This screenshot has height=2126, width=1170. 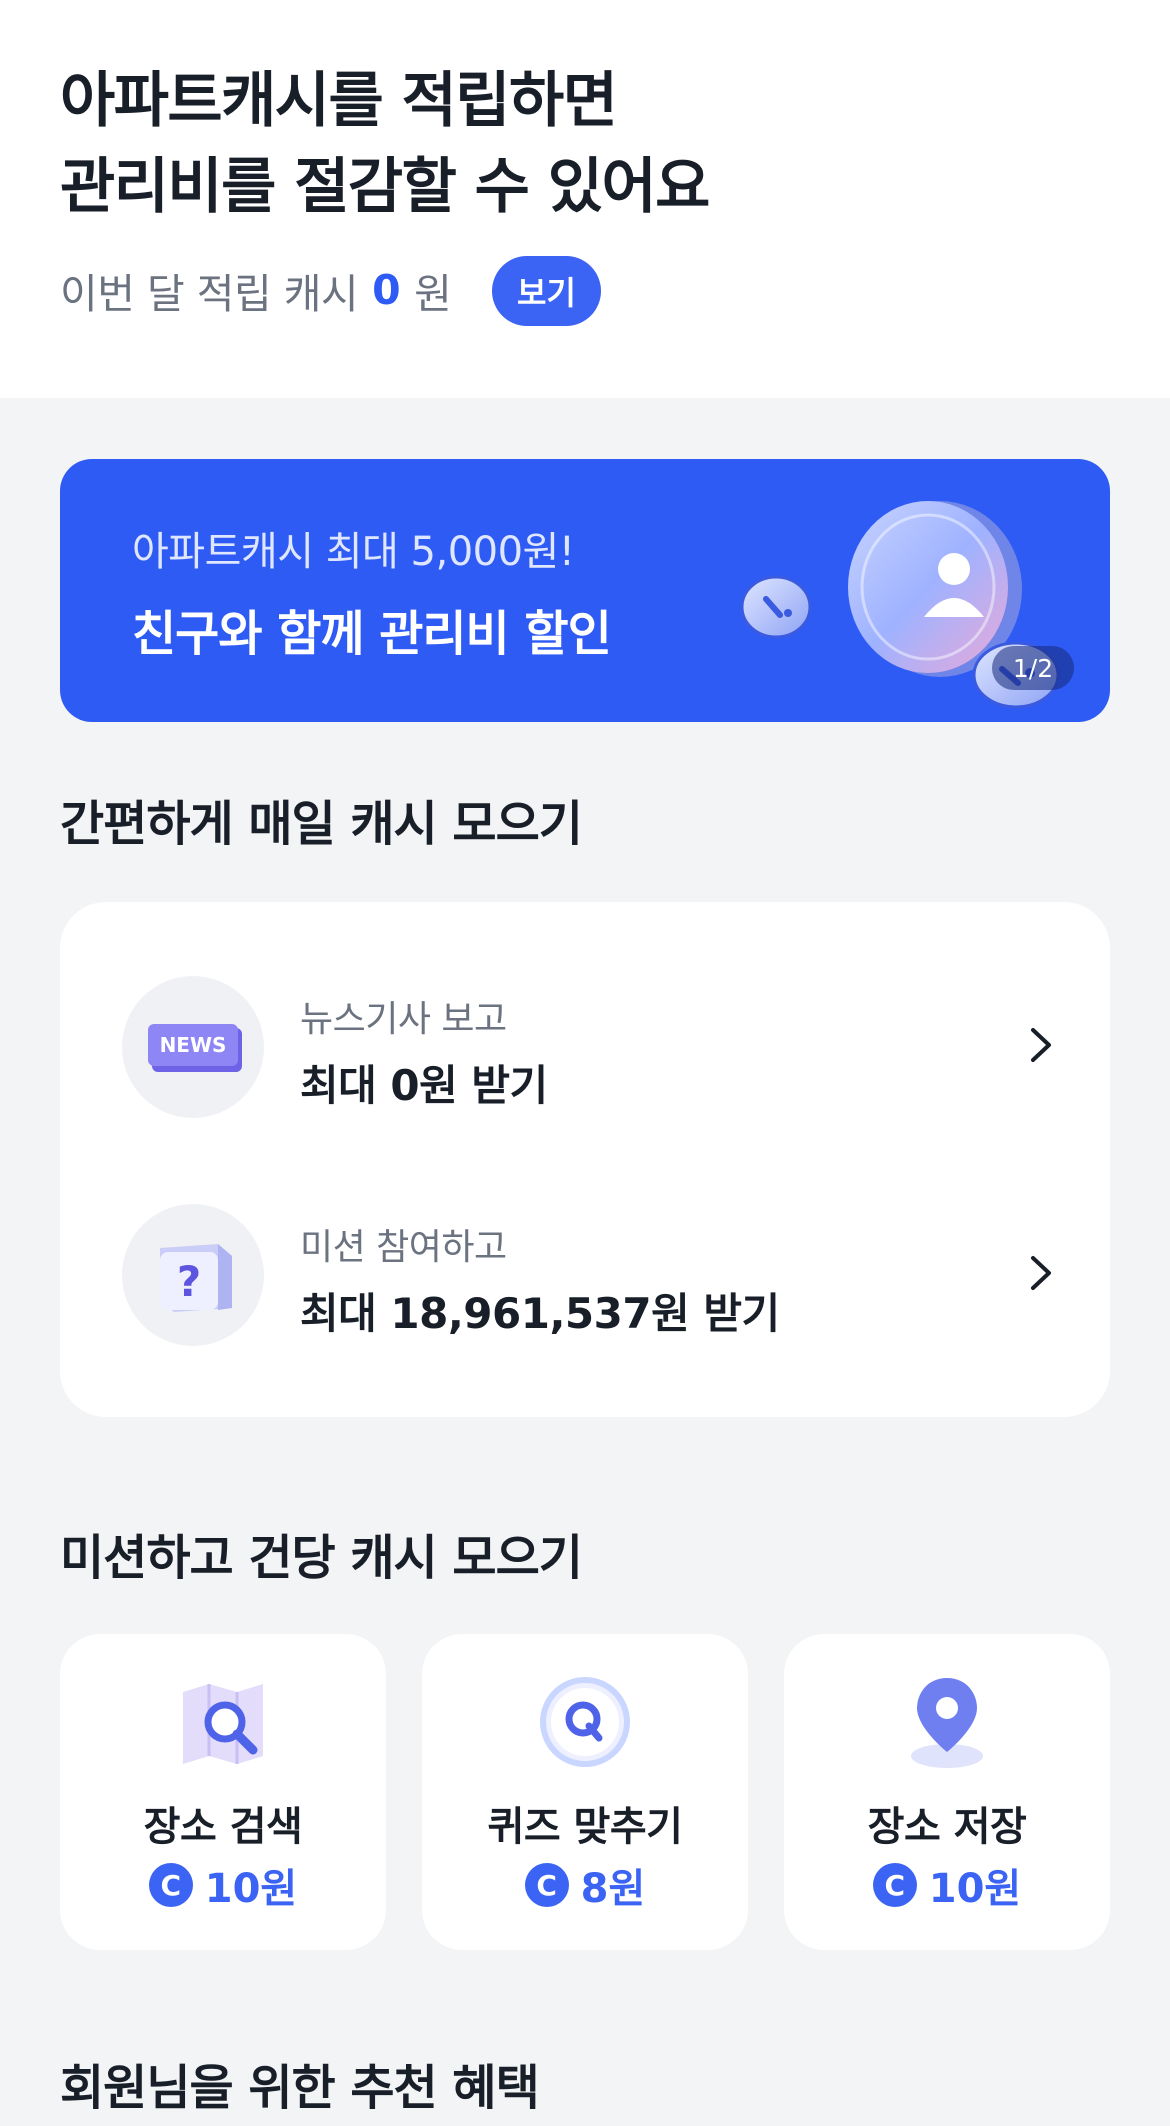 What do you see at coordinates (189, 1281) in the screenshot?
I see `question-icon-text: ?` at bounding box center [189, 1281].